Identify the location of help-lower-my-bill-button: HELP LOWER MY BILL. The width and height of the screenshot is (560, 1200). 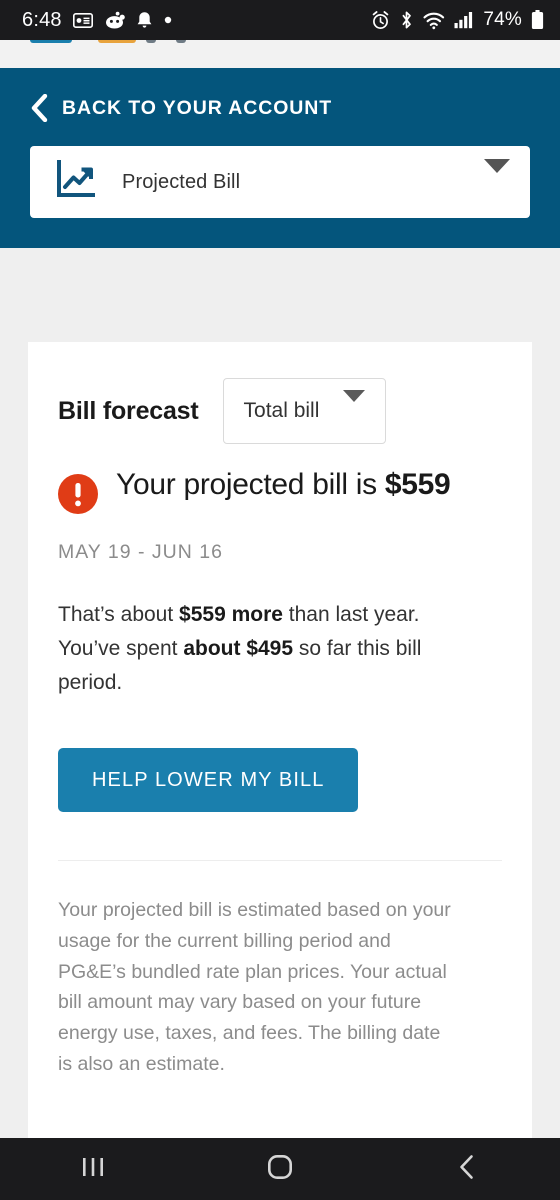
(208, 780).